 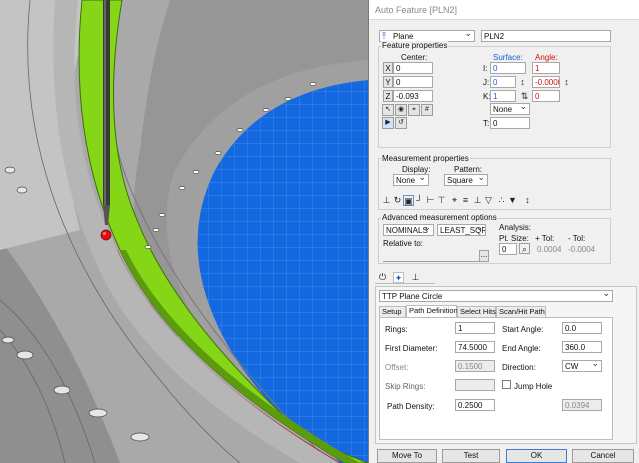 What do you see at coordinates (582, 347) in the screenshot?
I see `end-angle-input: 360.0` at bounding box center [582, 347].